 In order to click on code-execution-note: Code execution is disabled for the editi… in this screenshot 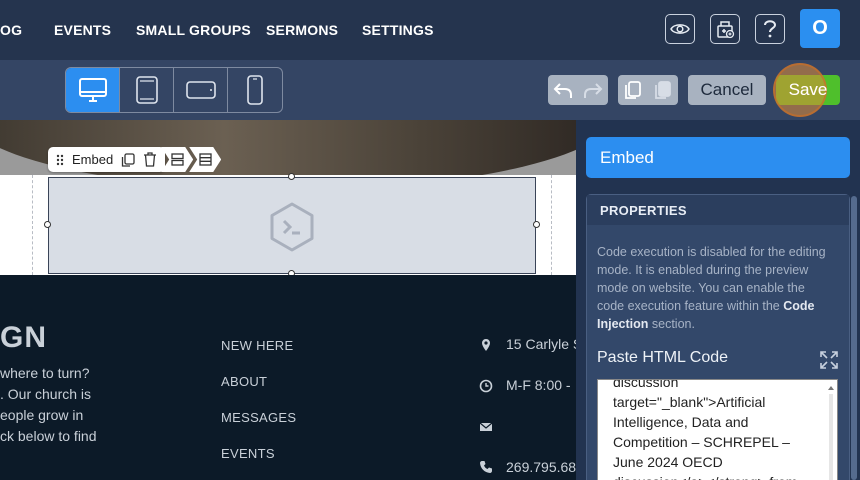, I will do `click(714, 288)`.